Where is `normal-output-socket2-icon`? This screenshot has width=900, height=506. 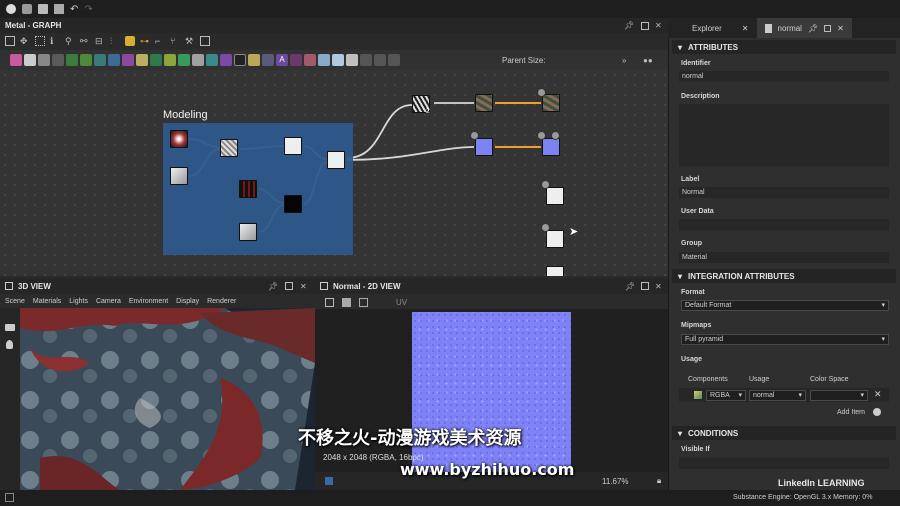 normal-output-socket2-icon is located at coordinates (555, 135).